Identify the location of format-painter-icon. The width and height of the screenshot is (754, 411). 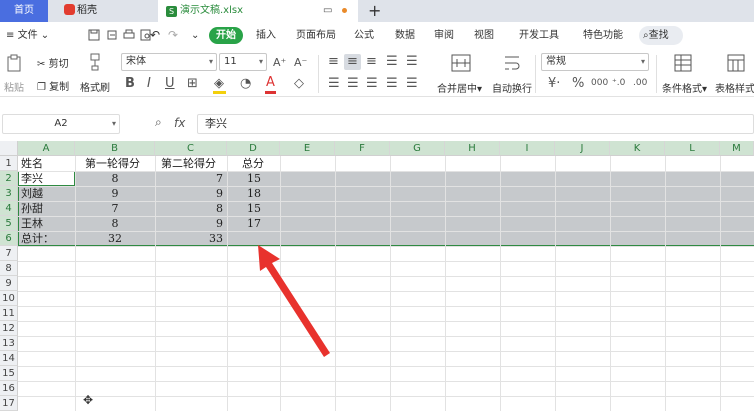
(95, 62).